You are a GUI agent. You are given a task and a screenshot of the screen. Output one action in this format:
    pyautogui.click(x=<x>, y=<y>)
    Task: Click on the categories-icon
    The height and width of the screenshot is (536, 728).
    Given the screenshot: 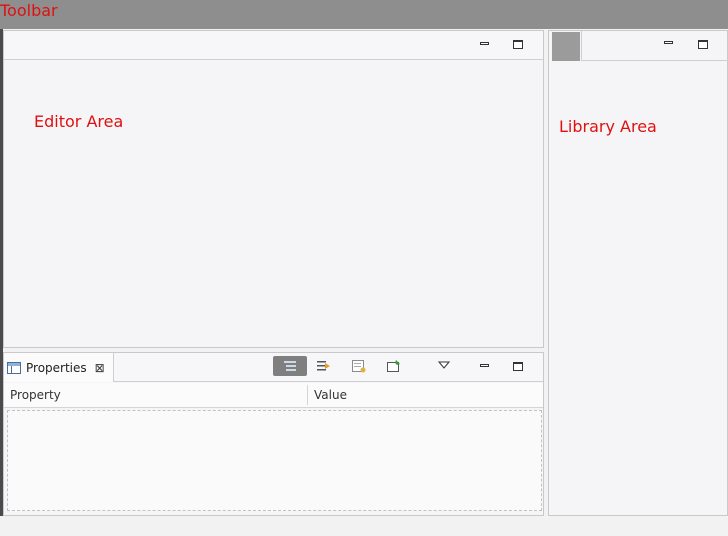 What is the action you would take?
    pyautogui.click(x=290, y=366)
    